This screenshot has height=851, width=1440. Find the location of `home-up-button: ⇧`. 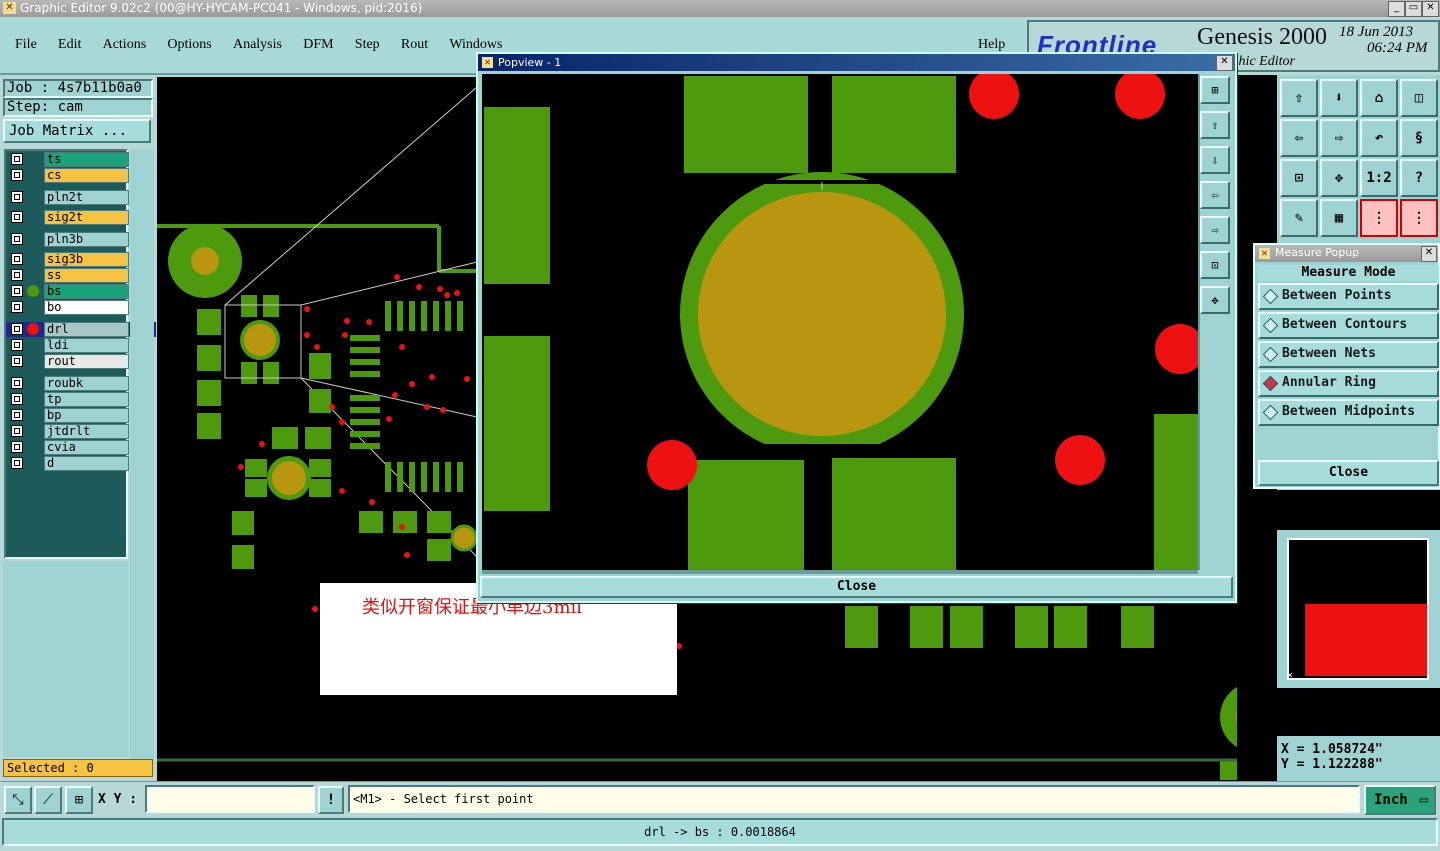

home-up-button: ⇧ is located at coordinates (1299, 98).